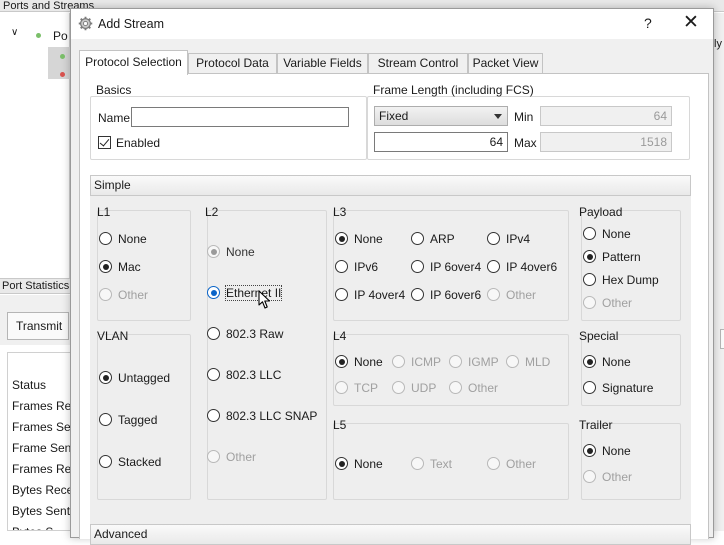 This screenshot has height=545, width=724. I want to click on port-tree: ∨ Po, so click(35, 145).